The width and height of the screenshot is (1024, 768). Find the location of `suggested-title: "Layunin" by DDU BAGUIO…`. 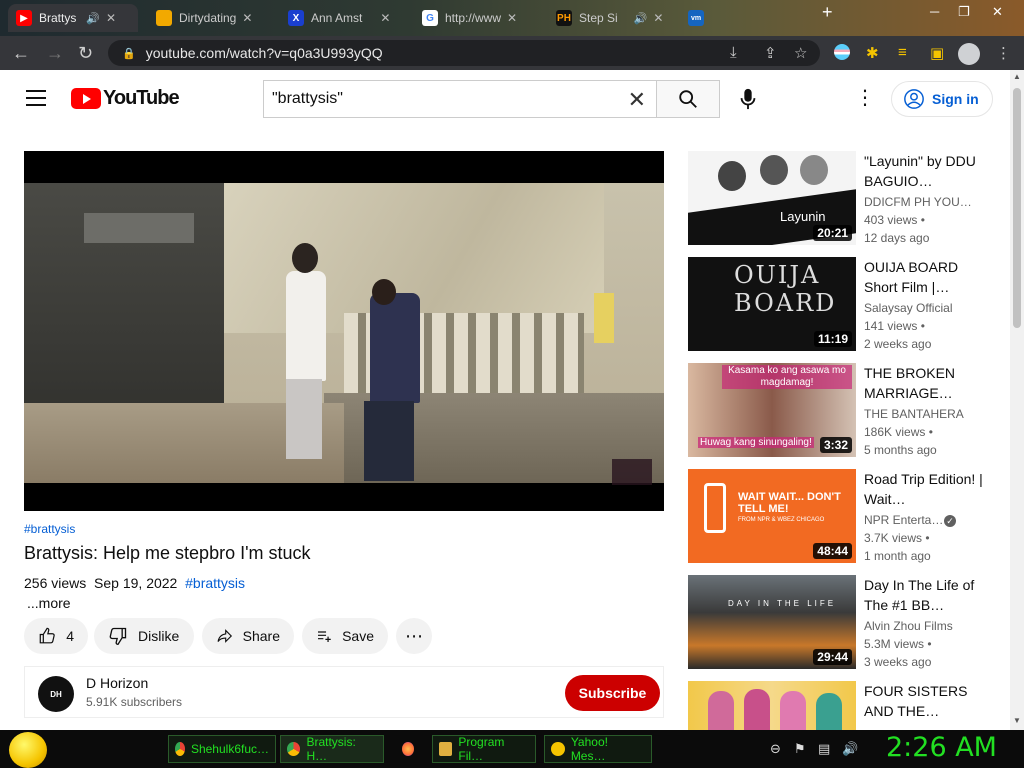

suggested-title: "Layunin" by DDU BAGUIO… is located at coordinates (924, 171).